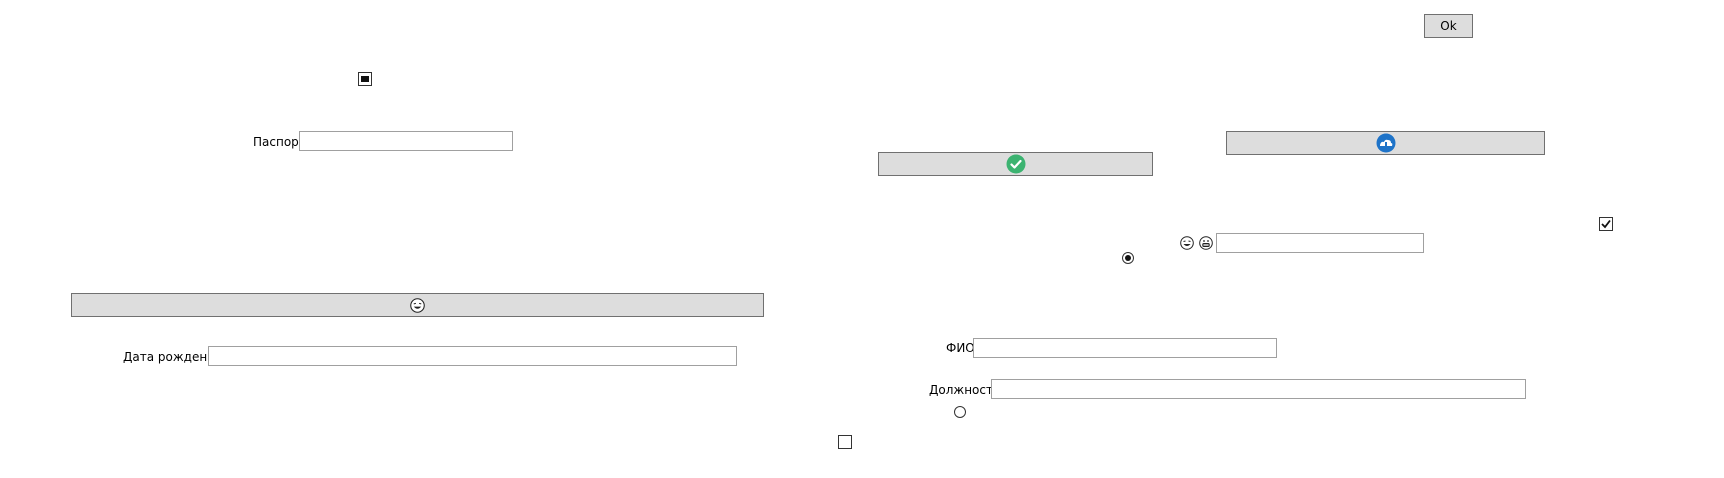 This screenshot has height=478, width=1724. What do you see at coordinates (845, 442) in the screenshot?
I see `unchecked-checkbox` at bounding box center [845, 442].